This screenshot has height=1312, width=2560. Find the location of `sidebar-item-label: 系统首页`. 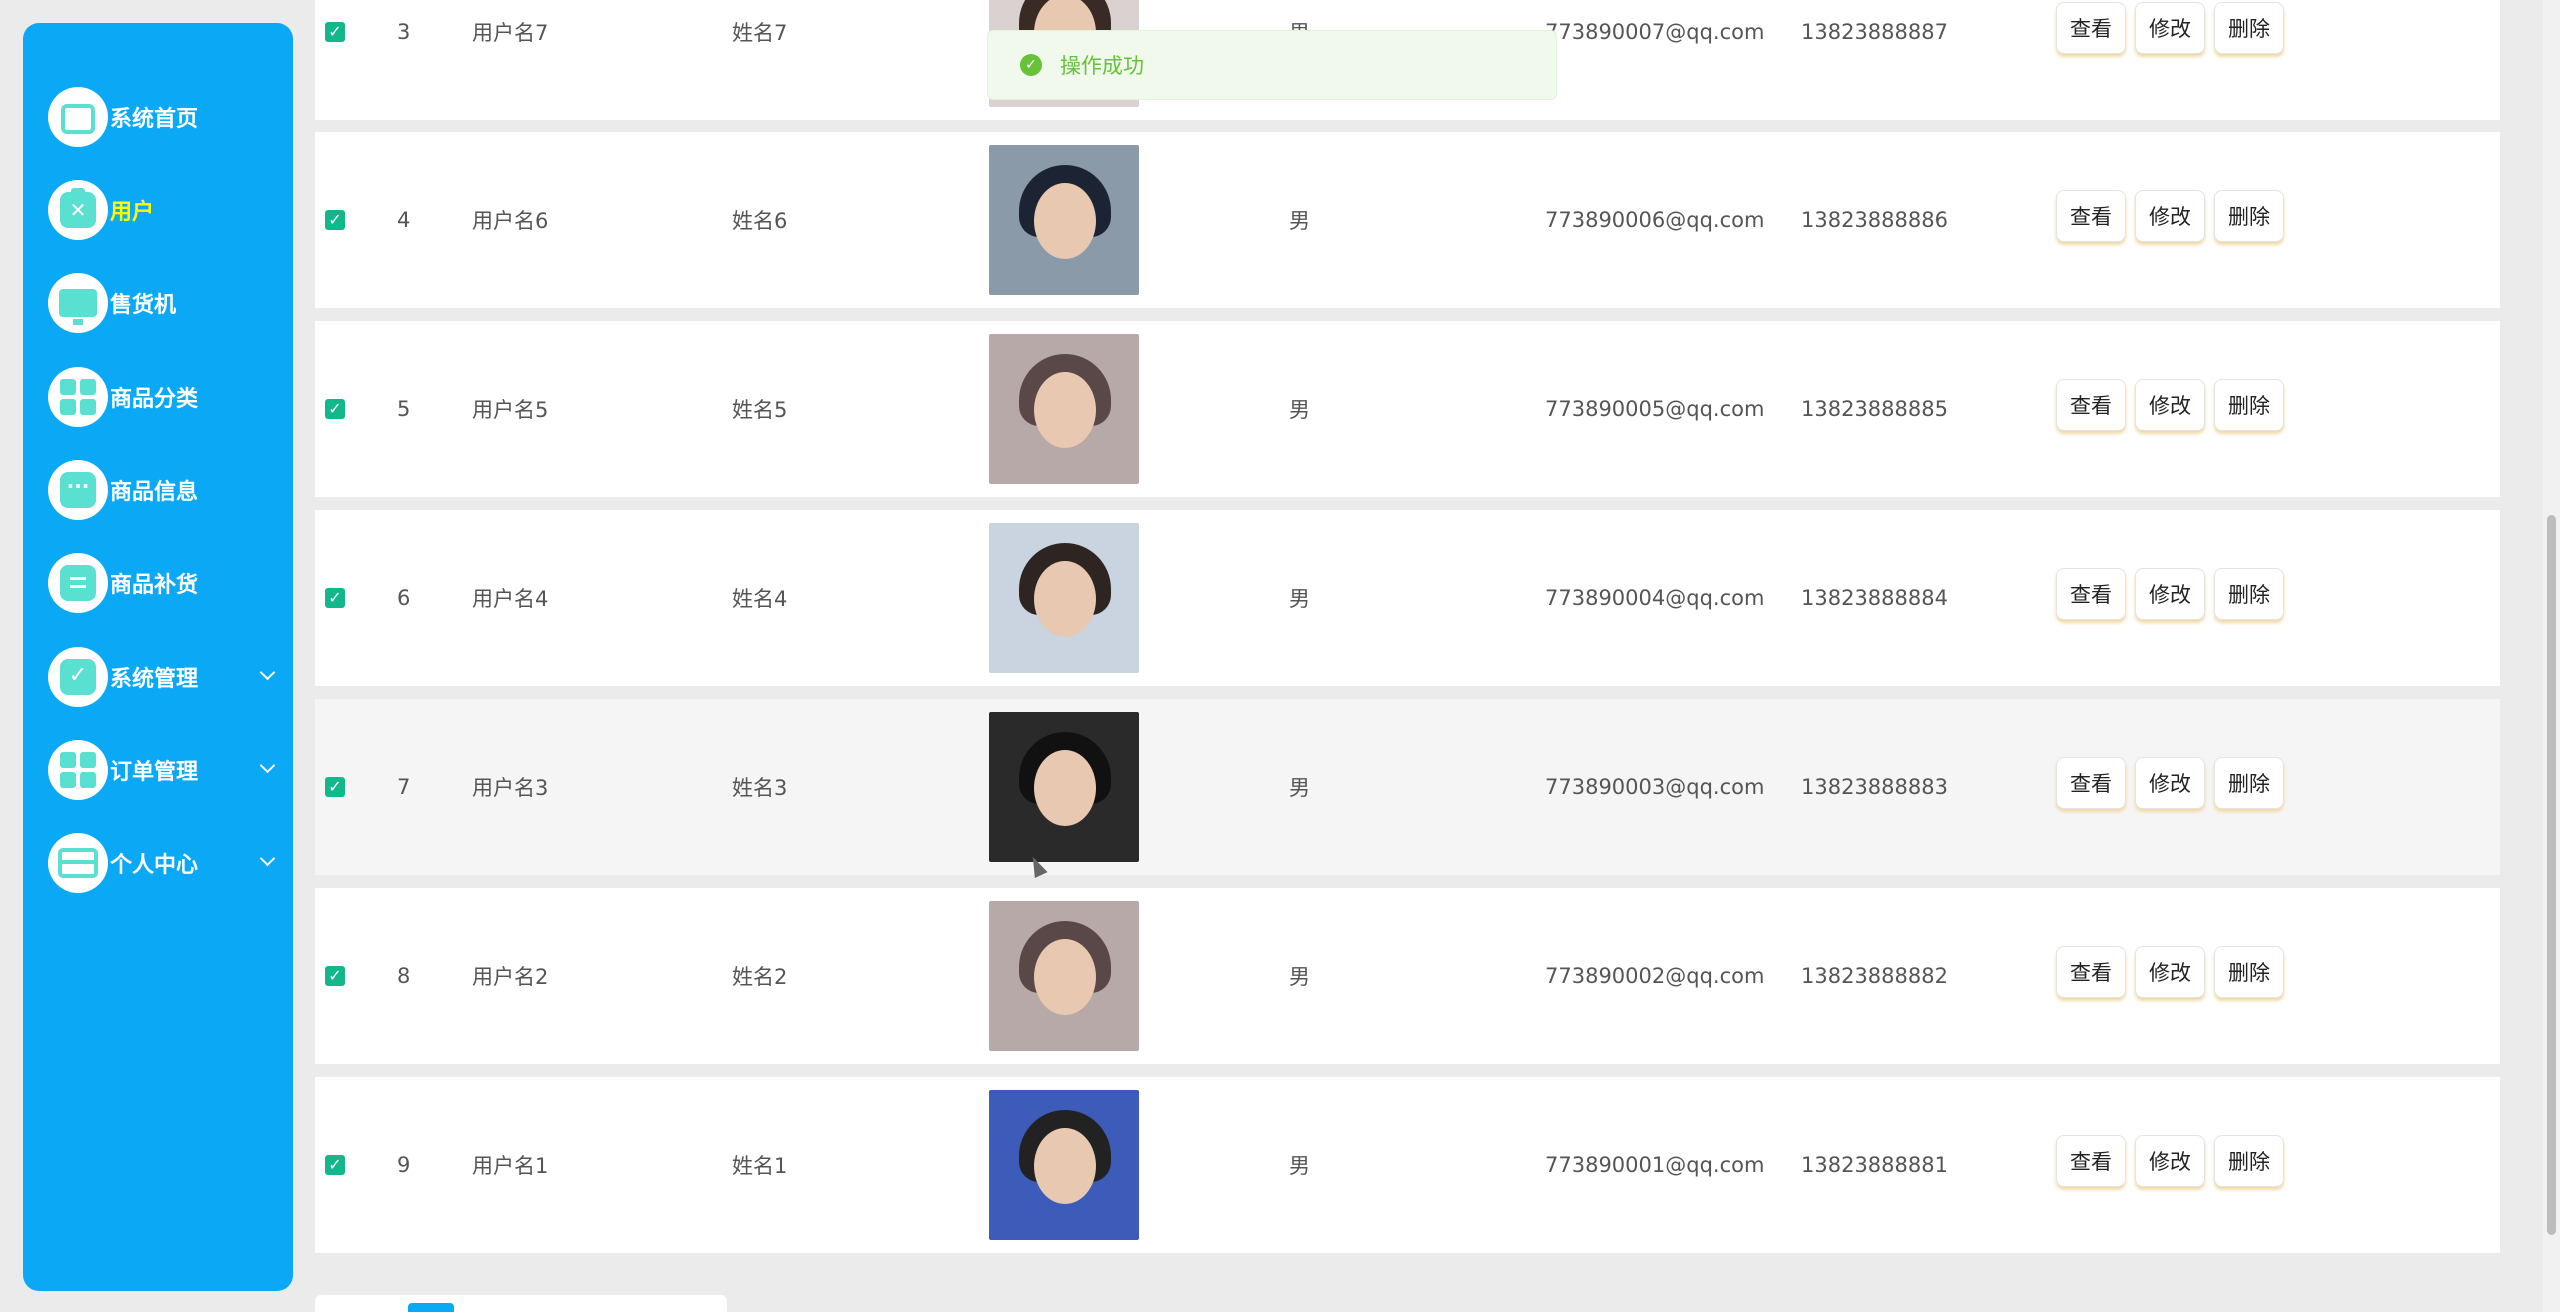

sidebar-item-label: 系统首页 is located at coordinates (154, 119).